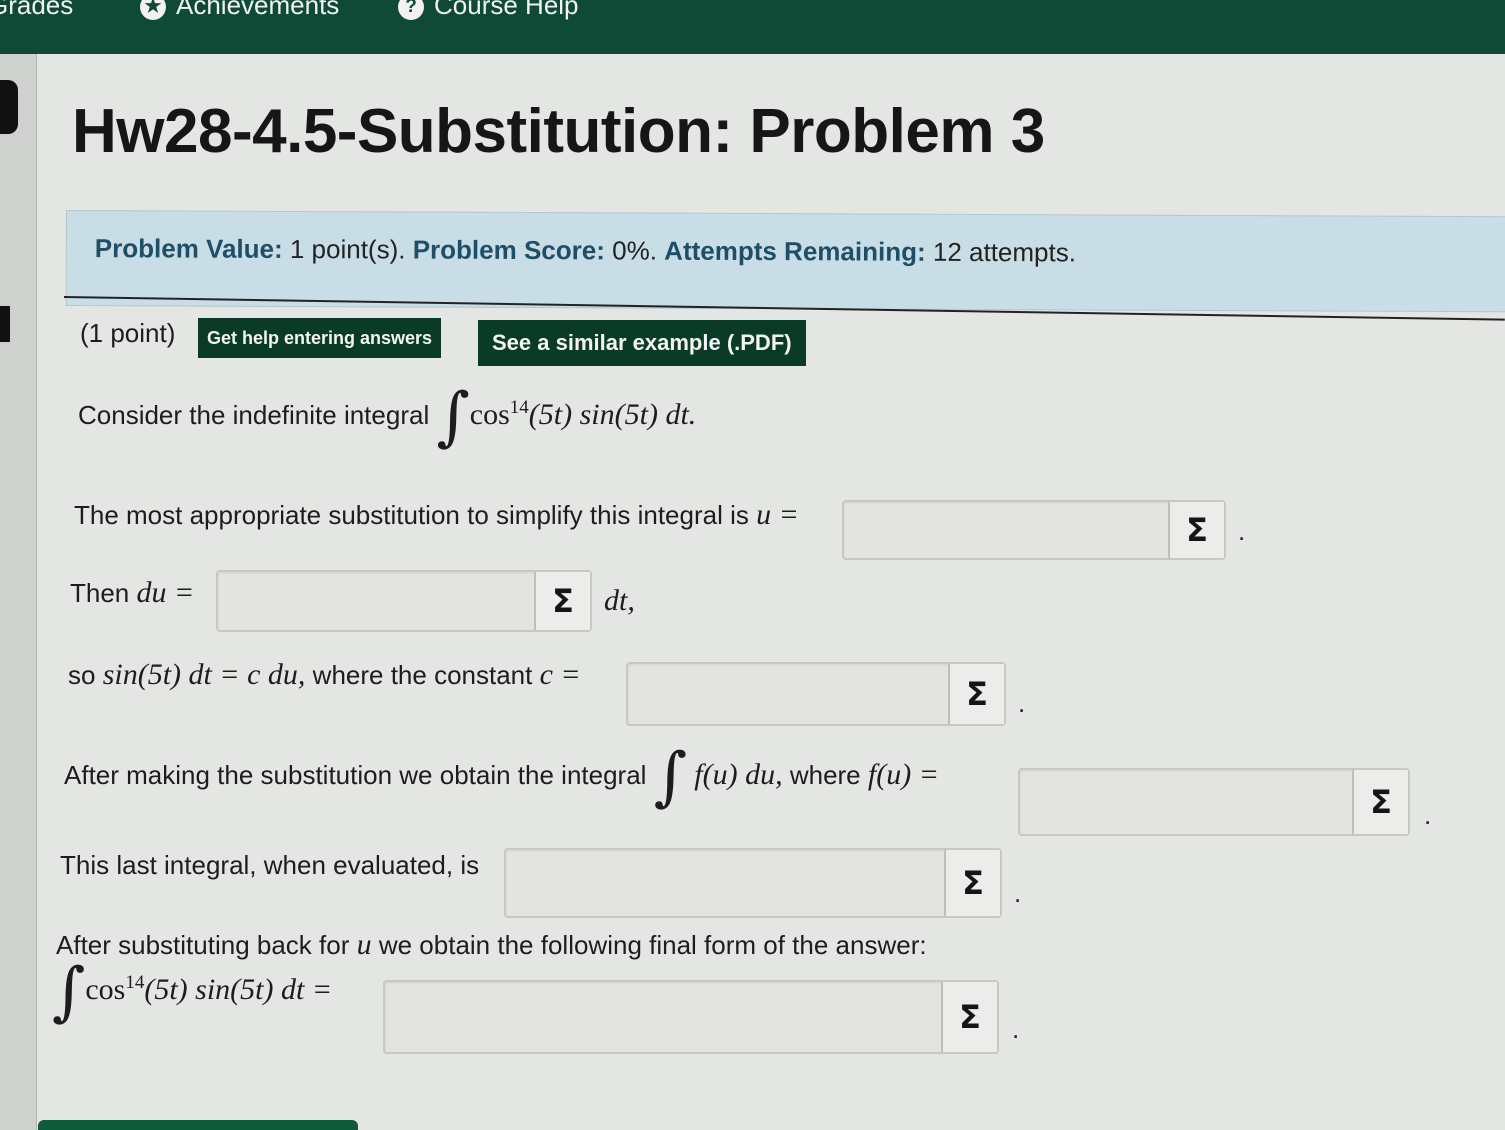  I want to click on so-math: sin(5t) dt = c du,, so click(204, 674).